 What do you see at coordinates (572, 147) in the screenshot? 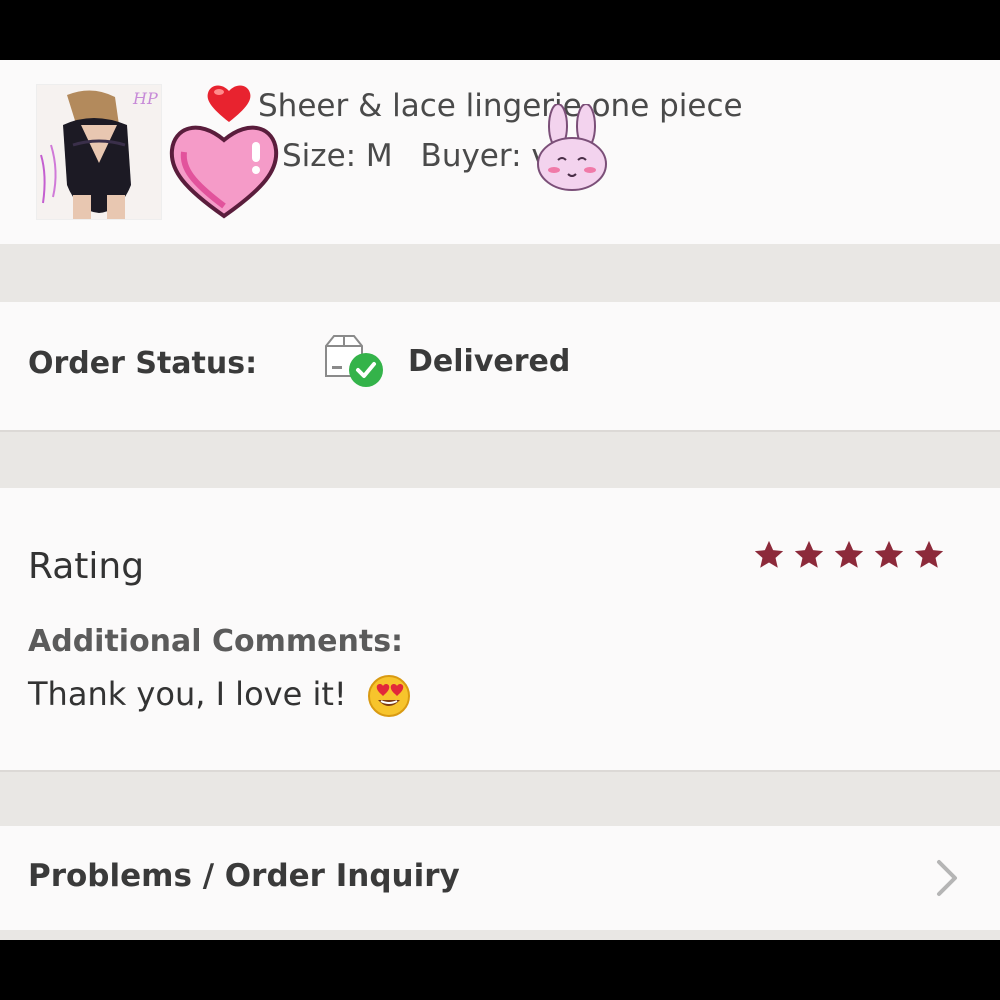
I see `bunny-sticker` at bounding box center [572, 147].